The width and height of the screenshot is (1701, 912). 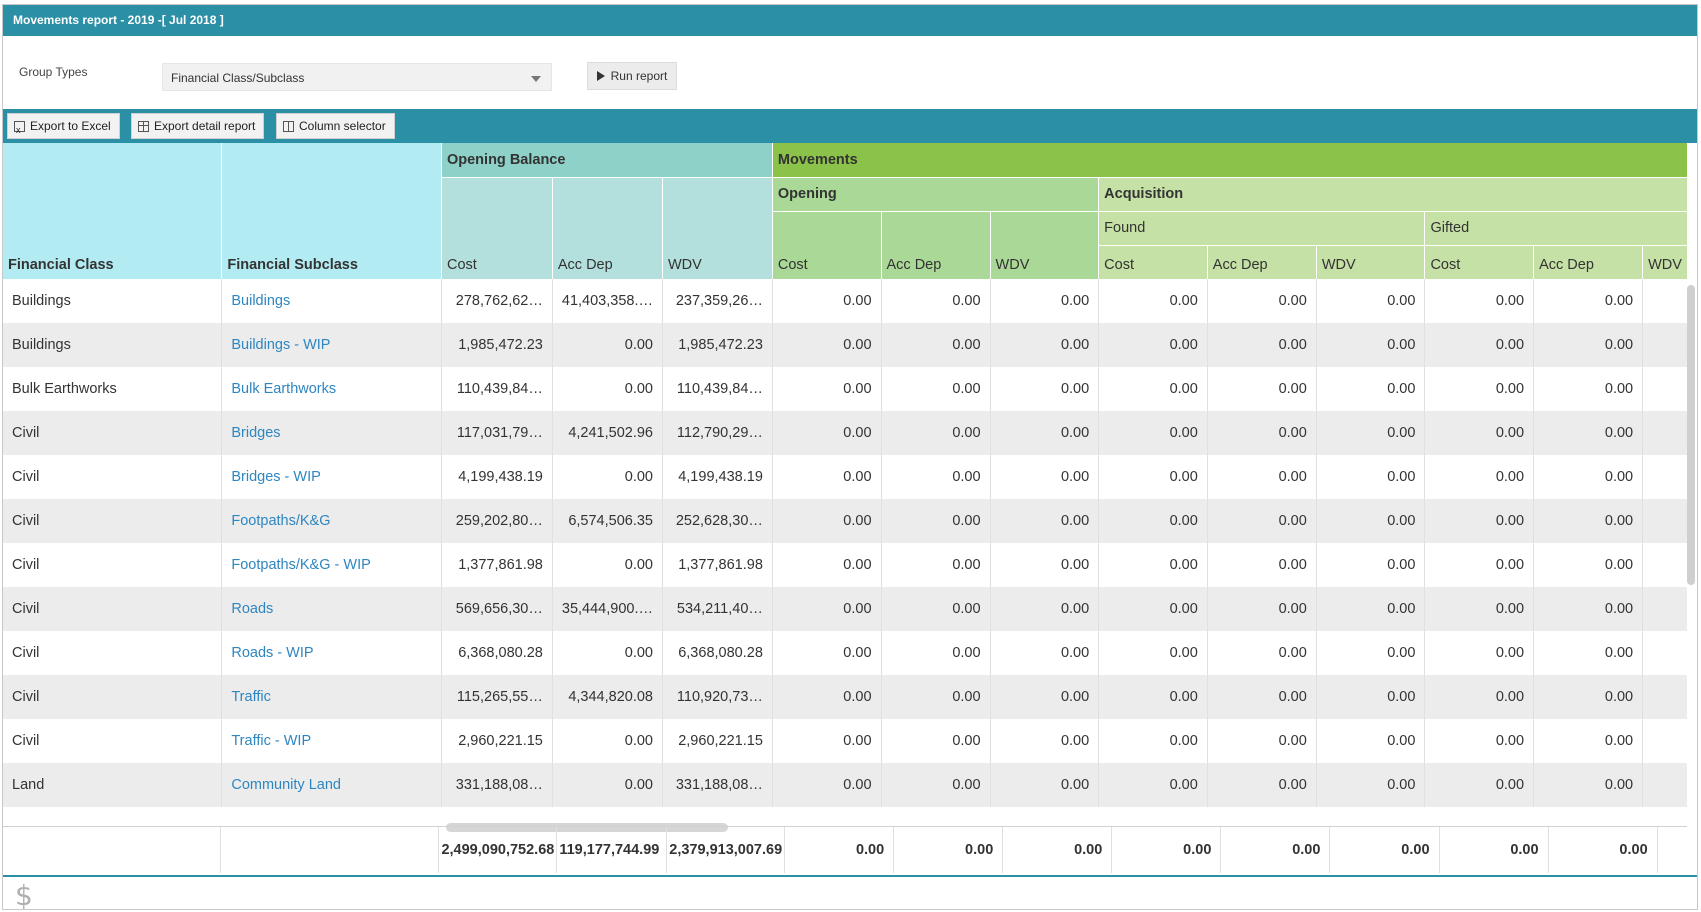 What do you see at coordinates (1261, 261) in the screenshot?
I see `header-found-acc-dep: Acc Dep` at bounding box center [1261, 261].